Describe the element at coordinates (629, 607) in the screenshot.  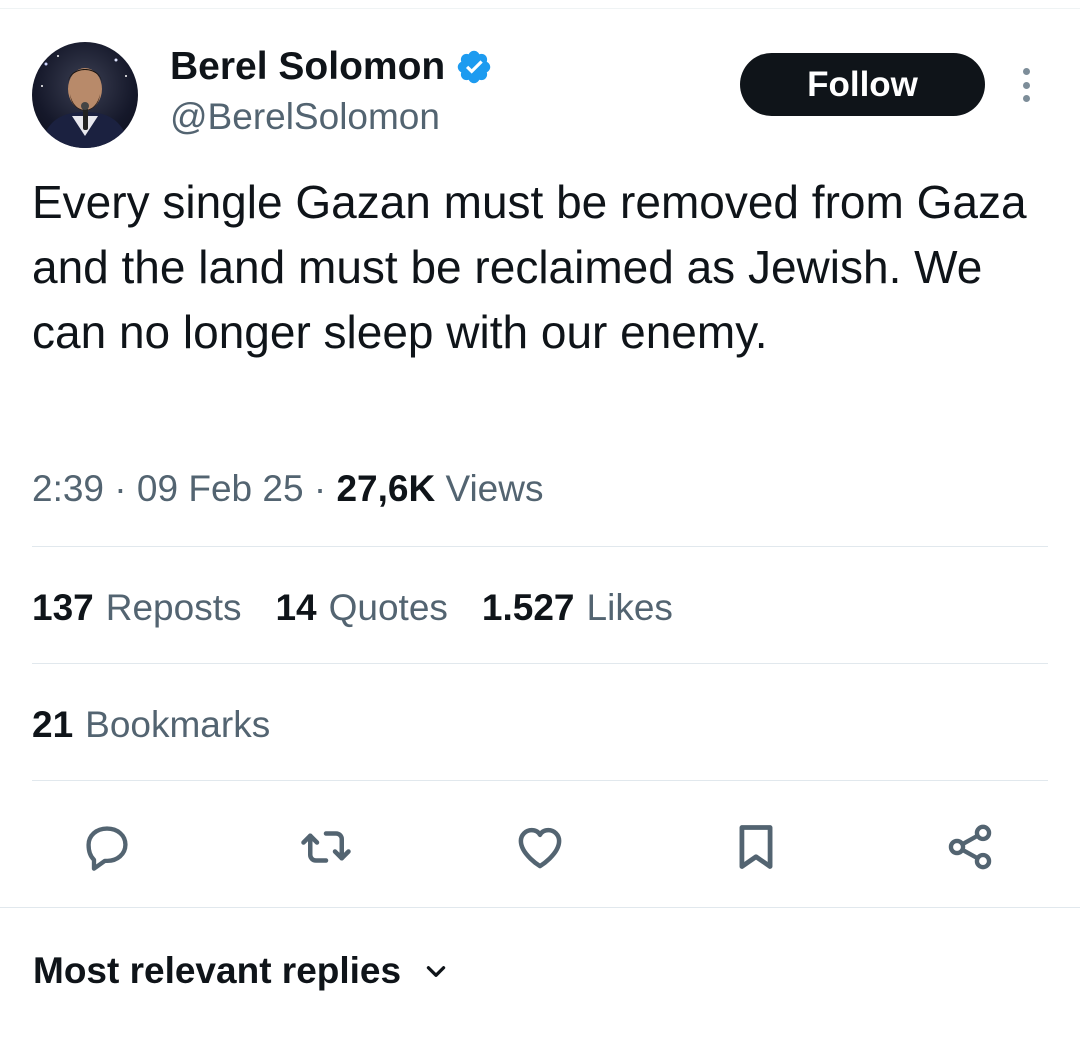
I see `likes-label: Likes` at that location.